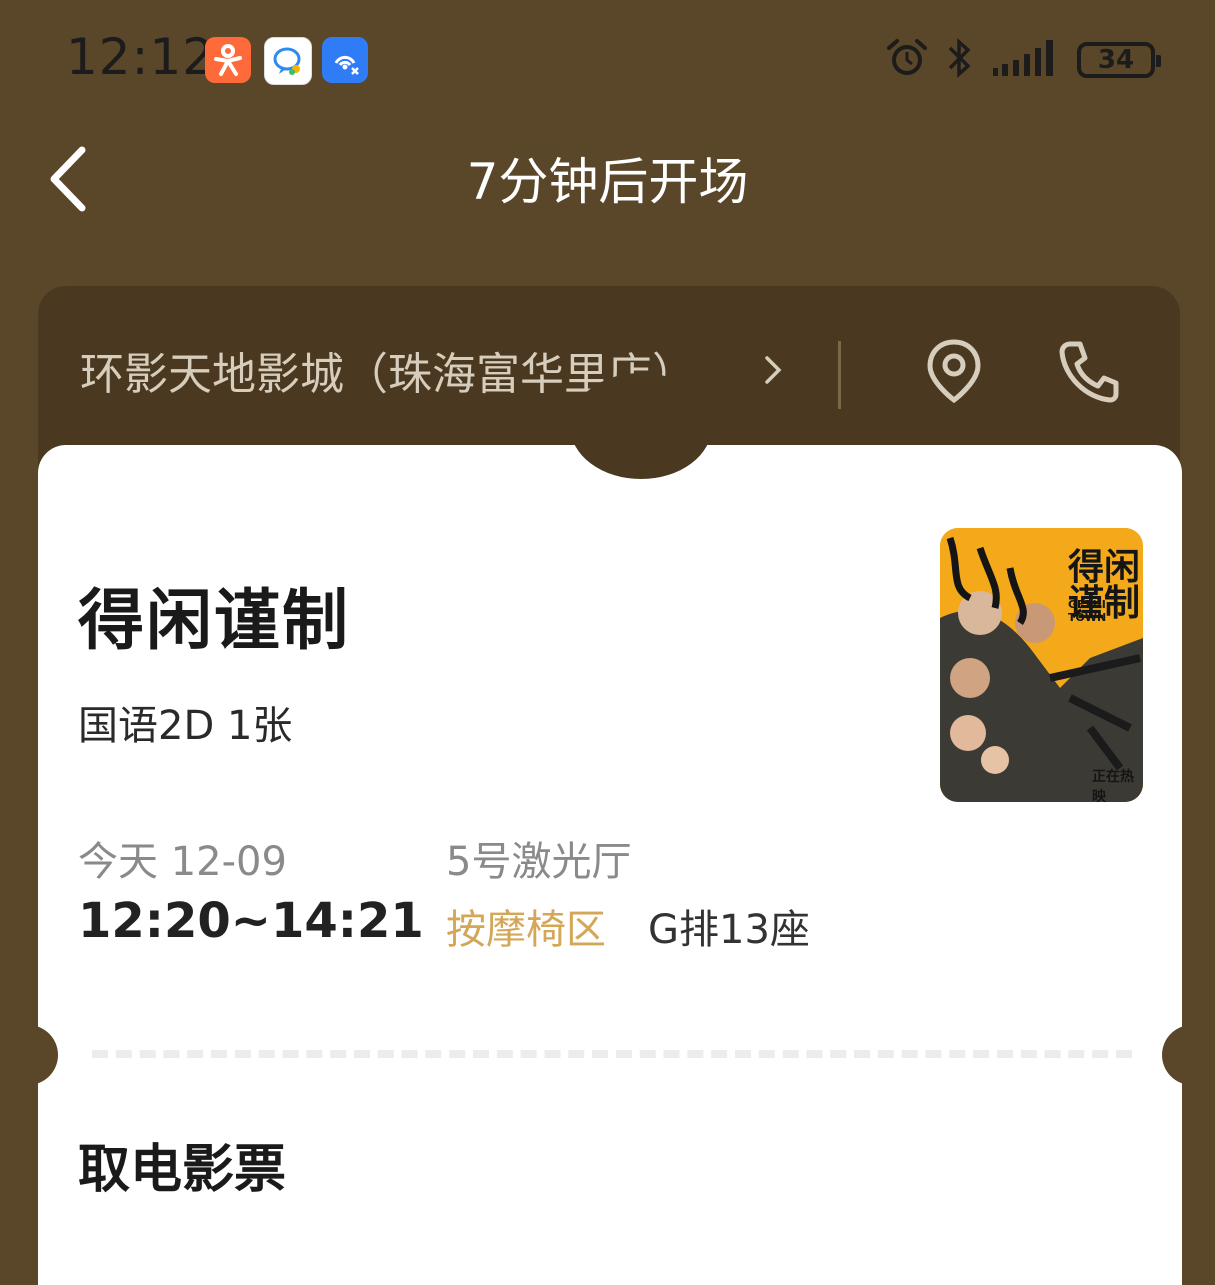  I want to click on movie-poster: 得闲谨制 GEZHI TOWN 正在热映, so click(1041, 665).